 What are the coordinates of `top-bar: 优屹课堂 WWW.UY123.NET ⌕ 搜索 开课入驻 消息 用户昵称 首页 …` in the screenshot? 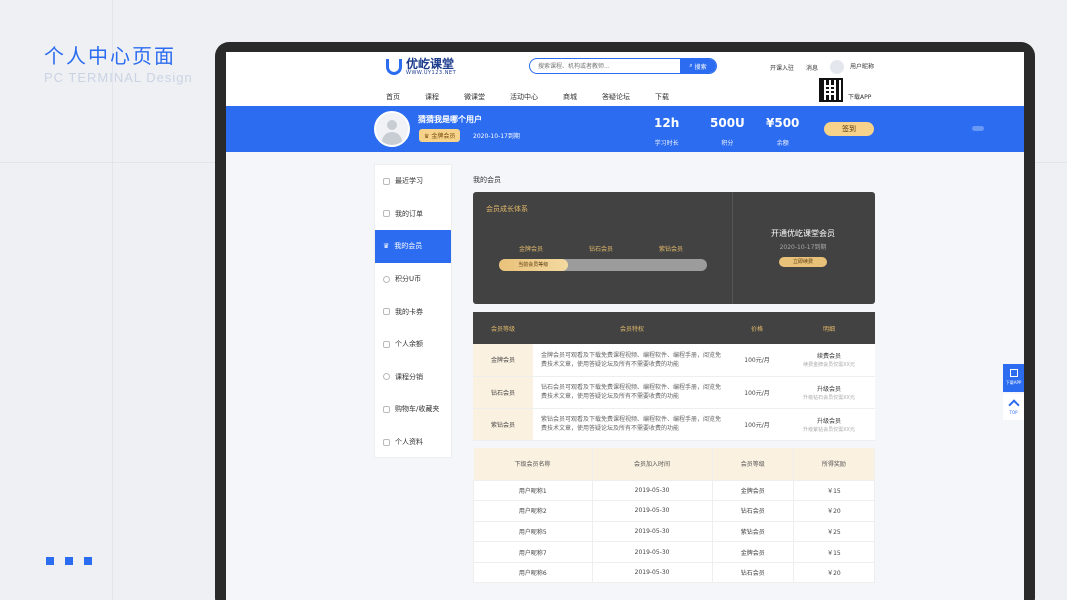 It's located at (625, 79).